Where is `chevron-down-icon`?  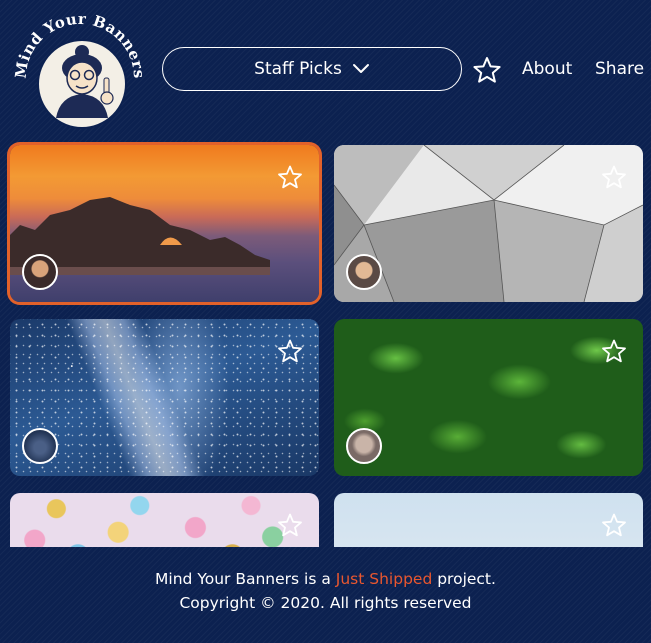 chevron-down-icon is located at coordinates (360, 68).